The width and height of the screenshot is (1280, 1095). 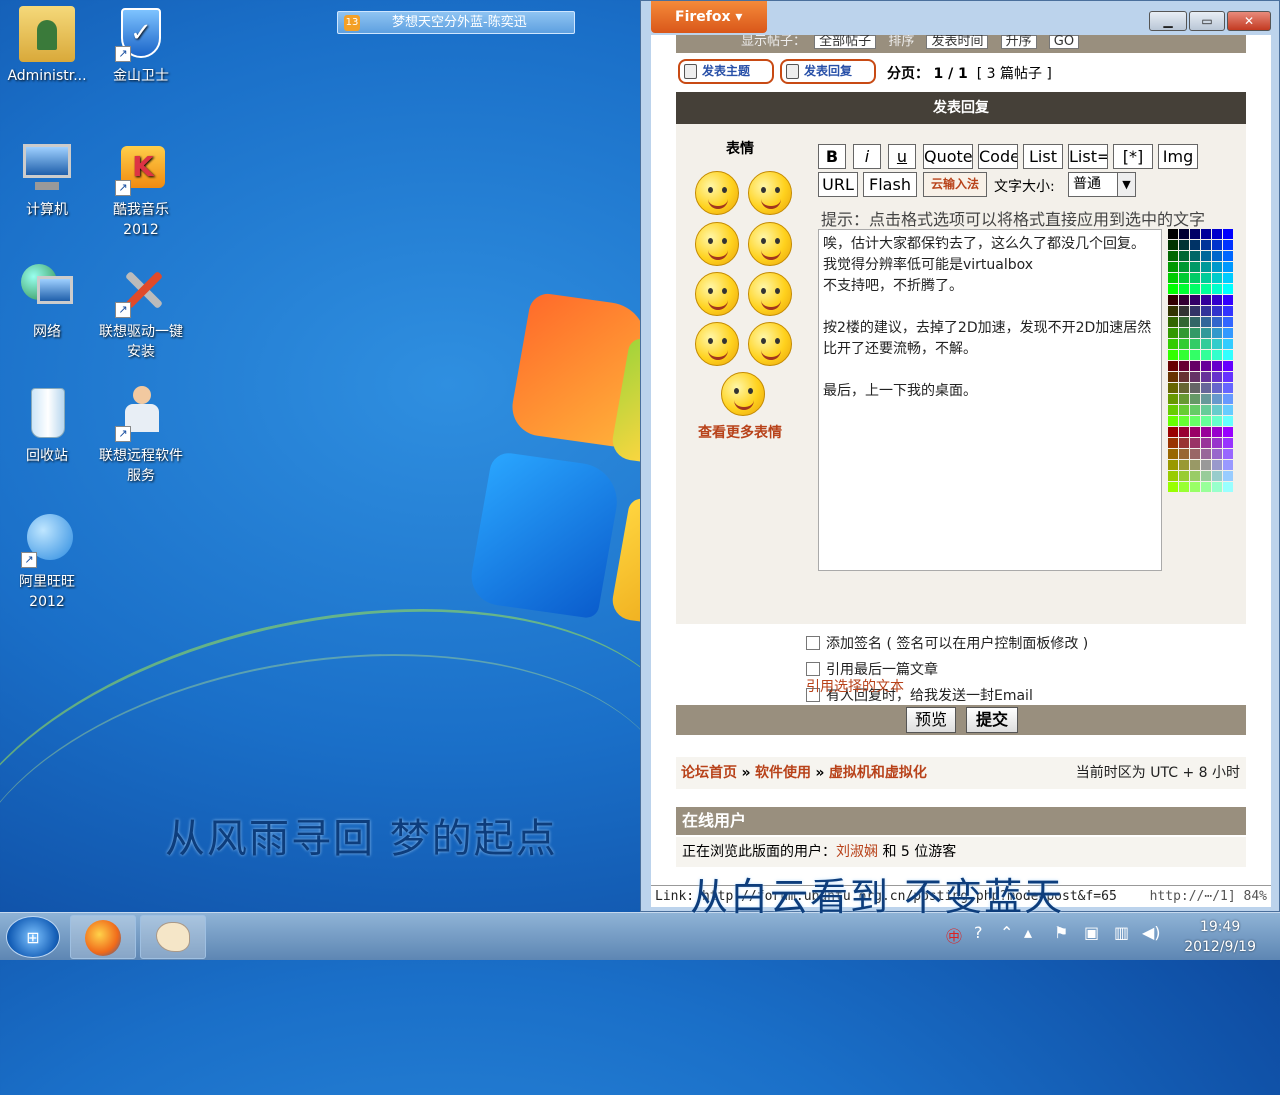 What do you see at coordinates (1220, 937) in the screenshot?
I see `clock: 19:49 2012/9/19` at bounding box center [1220, 937].